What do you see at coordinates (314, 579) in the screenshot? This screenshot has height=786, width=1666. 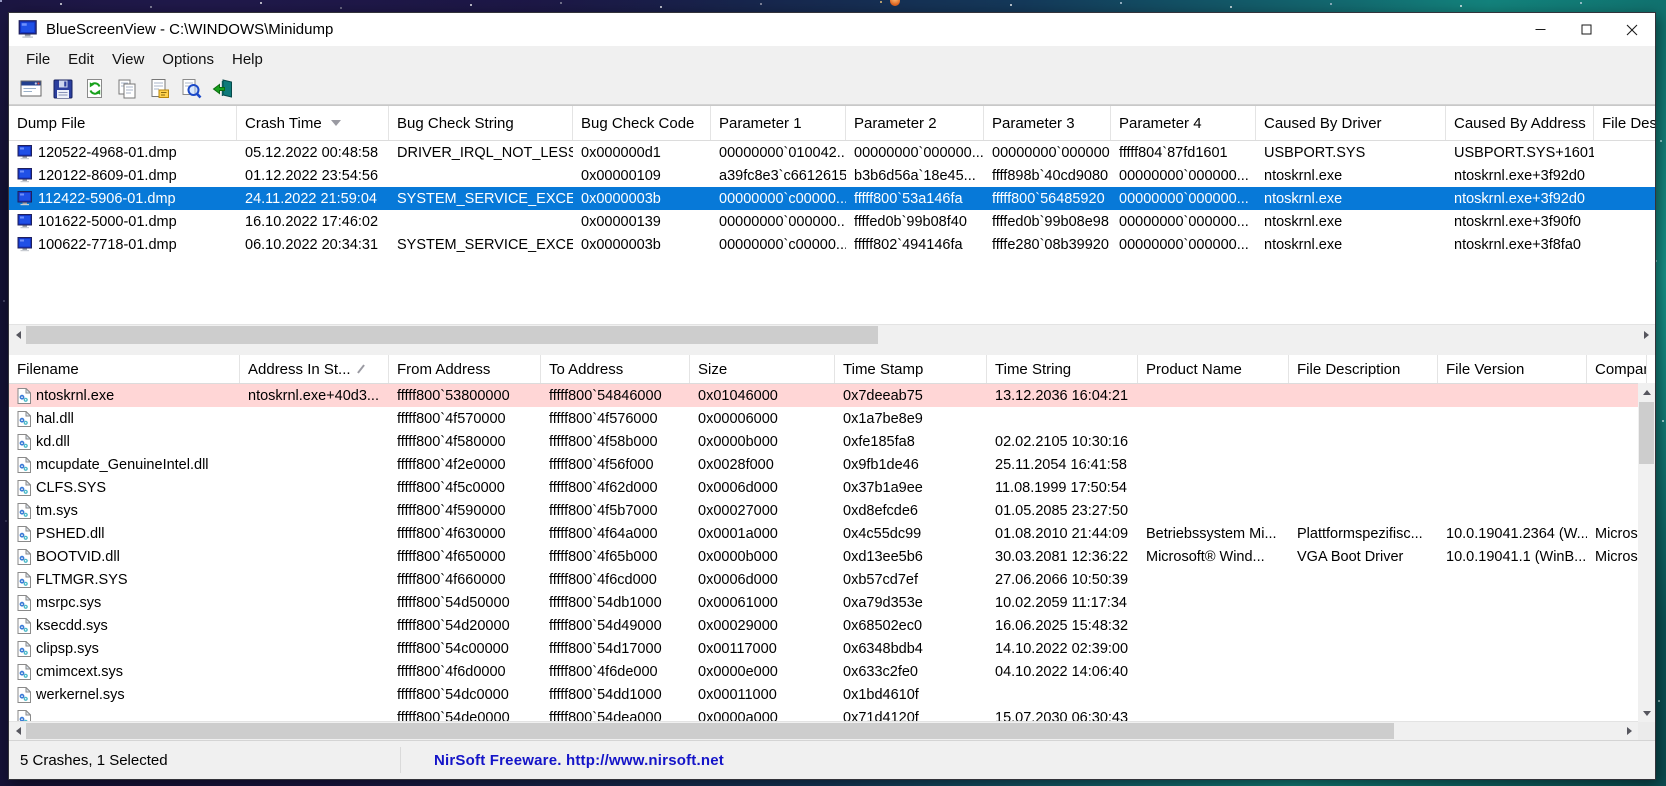 I see `cell-address-in-st` at bounding box center [314, 579].